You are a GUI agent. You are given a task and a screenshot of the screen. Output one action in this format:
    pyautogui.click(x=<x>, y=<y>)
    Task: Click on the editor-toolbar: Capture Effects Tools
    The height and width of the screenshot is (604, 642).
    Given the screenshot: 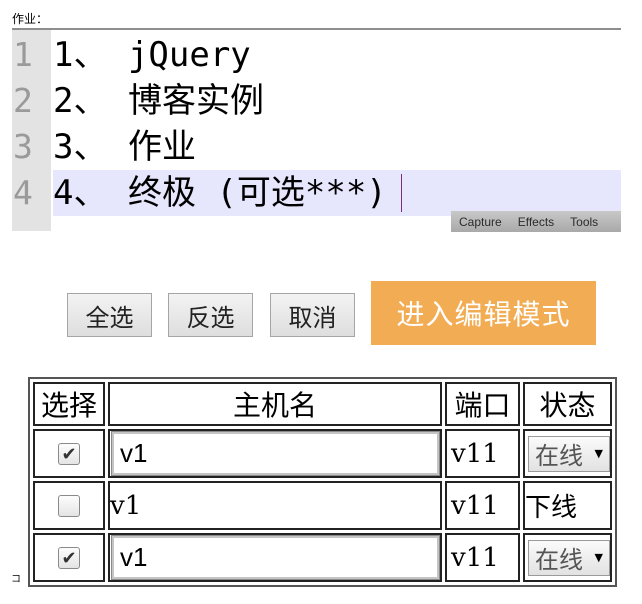 What is the action you would take?
    pyautogui.click(x=536, y=221)
    